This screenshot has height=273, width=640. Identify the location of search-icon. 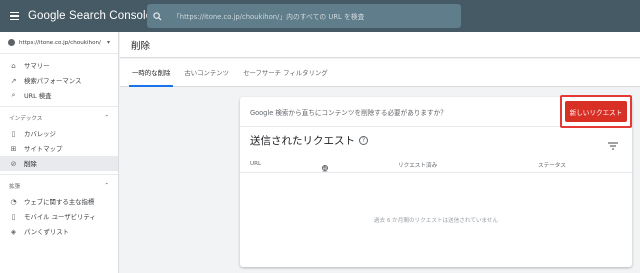
(157, 16).